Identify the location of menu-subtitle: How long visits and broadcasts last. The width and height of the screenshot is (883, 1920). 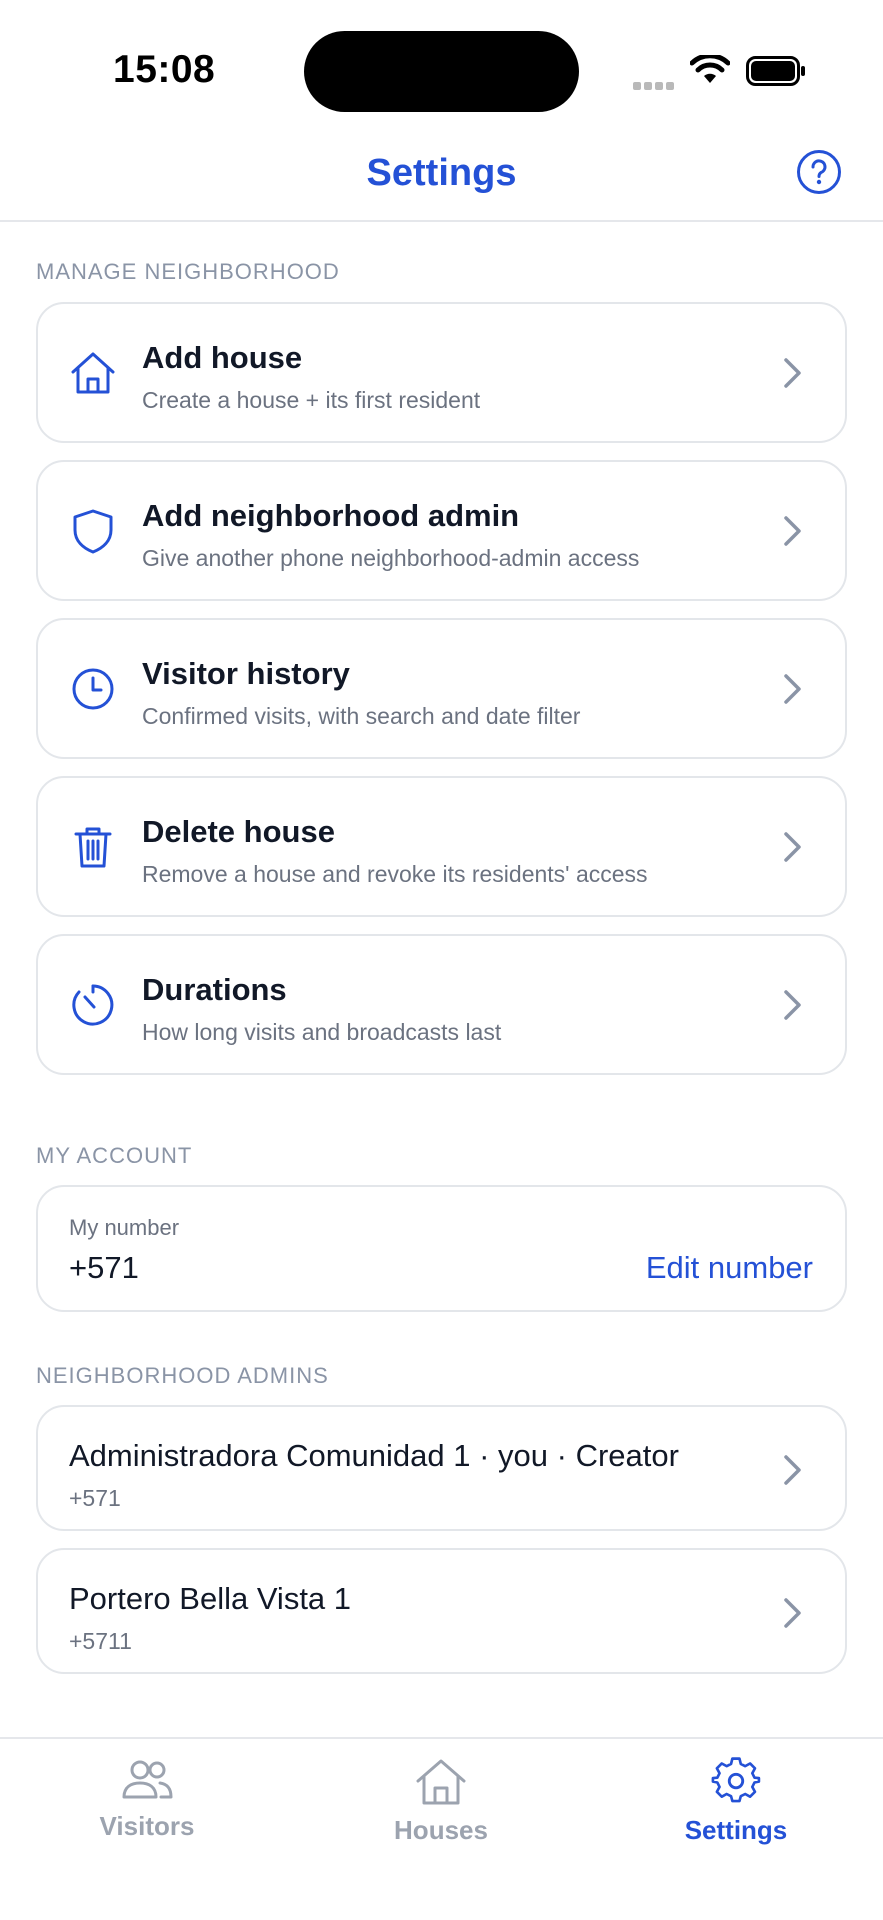
(322, 1032).